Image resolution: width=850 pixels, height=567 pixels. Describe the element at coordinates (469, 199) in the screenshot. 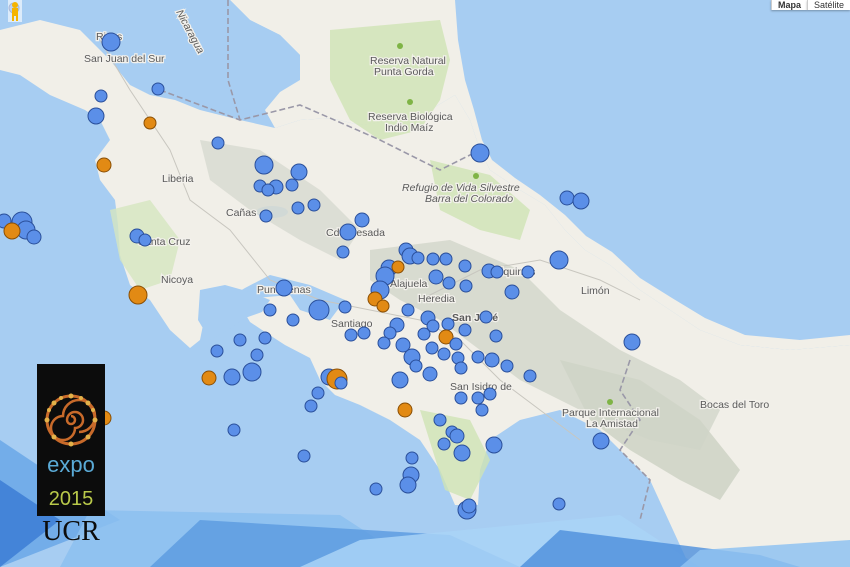

I see `label-refugio-2: Barra del Colorado` at that location.